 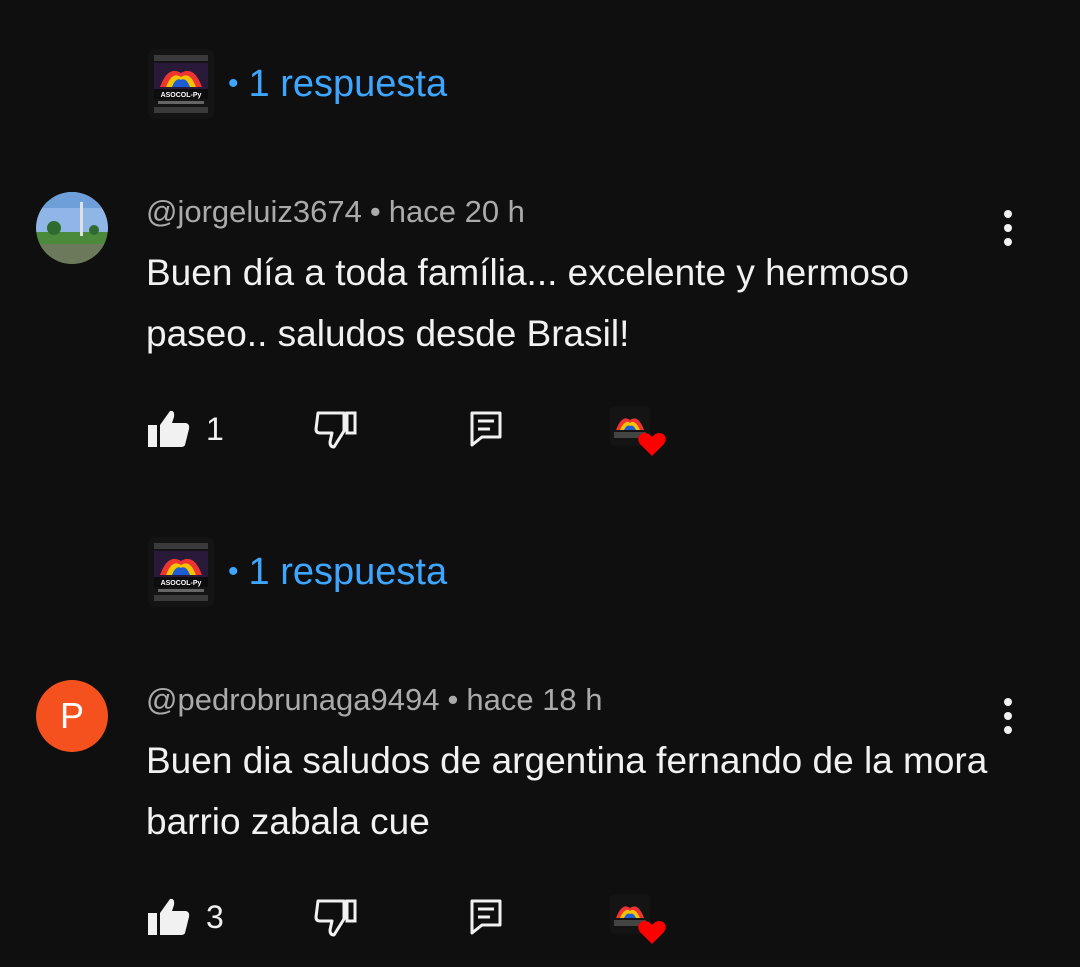 I want to click on comment-meta: @pedrobrunaga9494 • hace 18 h, so click(x=374, y=700).